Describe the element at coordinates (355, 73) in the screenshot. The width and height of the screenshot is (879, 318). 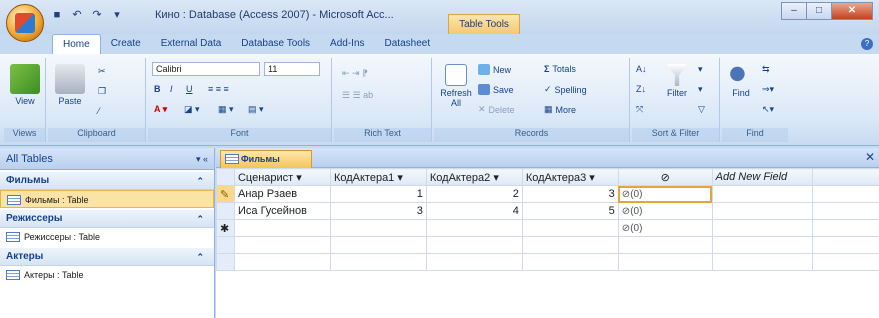
I see `indent-icons: ⇤ ⇥ ⁋` at that location.